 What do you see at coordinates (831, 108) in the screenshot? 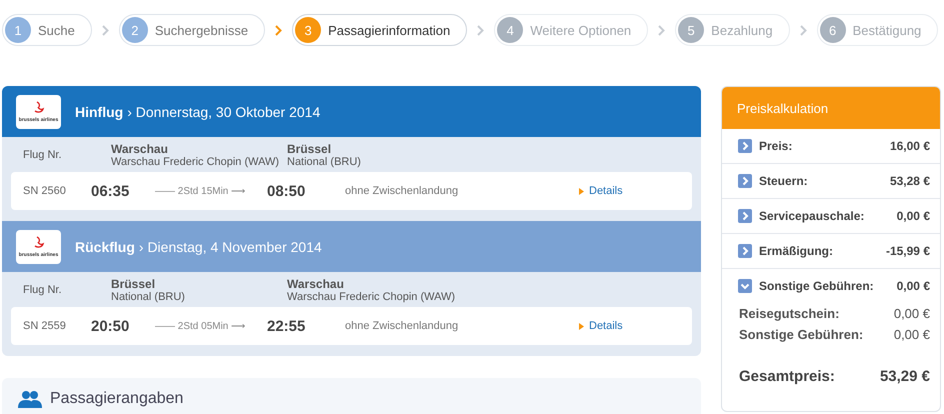
I see `panel-title: Preiskalkulation` at bounding box center [831, 108].